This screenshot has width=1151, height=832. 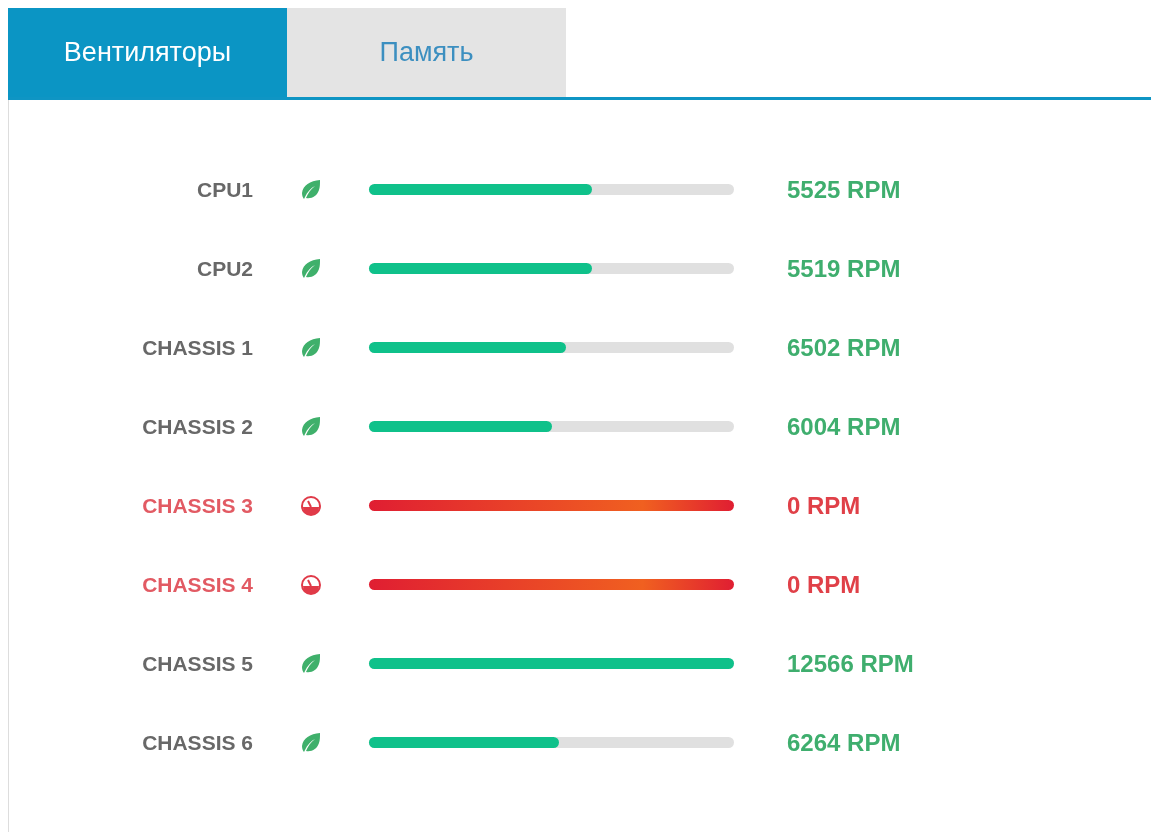 I want to click on fan-label: CHASSIS 6, so click(x=197, y=742).